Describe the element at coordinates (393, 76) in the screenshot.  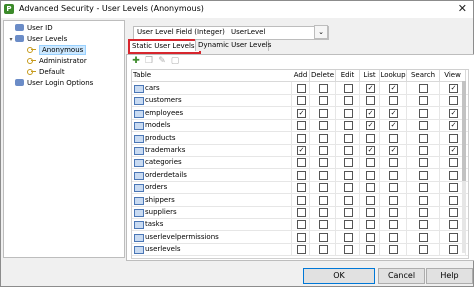
I see `column-header: Lookup` at that location.